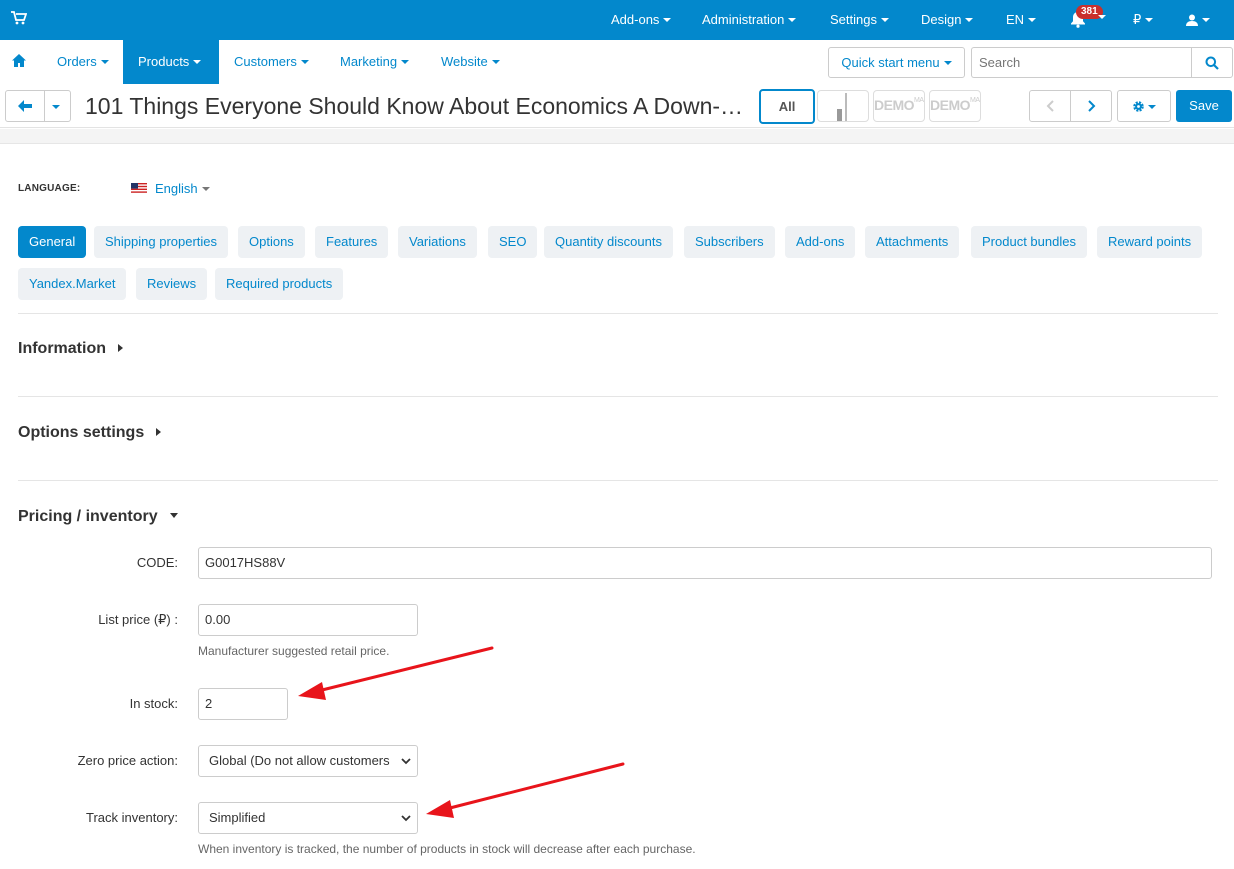 This screenshot has width=1234, height=869. I want to click on quick-start-label: Quick start menu, so click(890, 62).